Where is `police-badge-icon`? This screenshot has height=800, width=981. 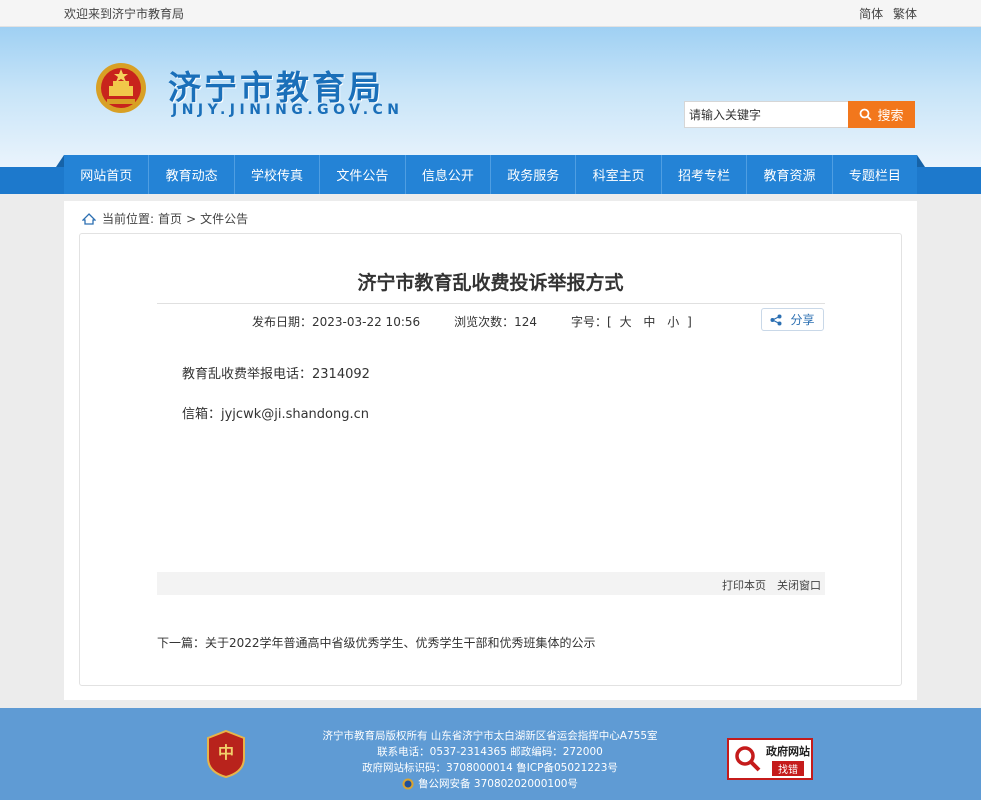
police-badge-icon is located at coordinates (408, 784).